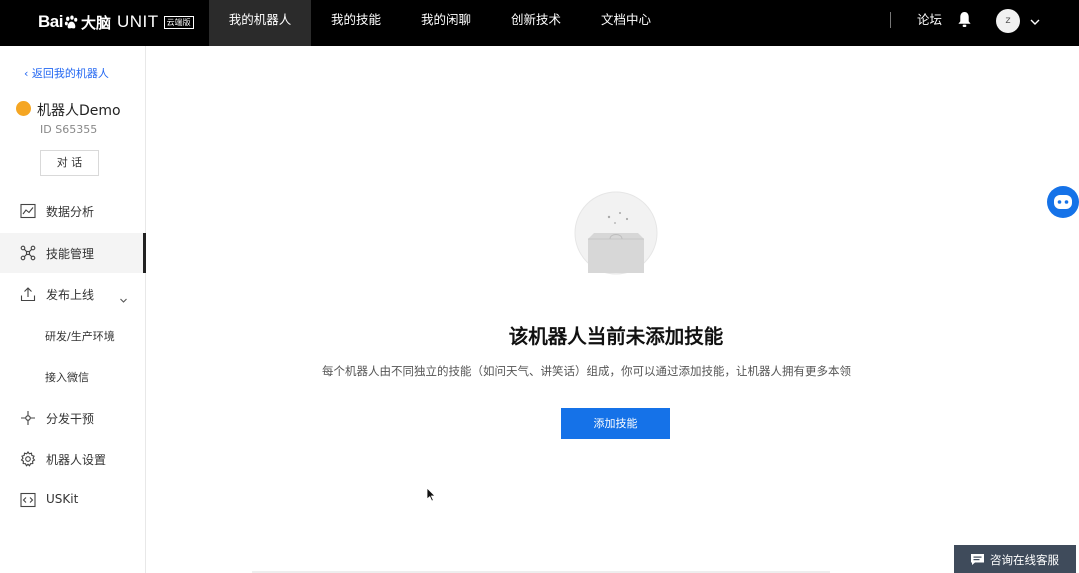  I want to click on online-service-button: 咨询在线客服, so click(1015, 559).